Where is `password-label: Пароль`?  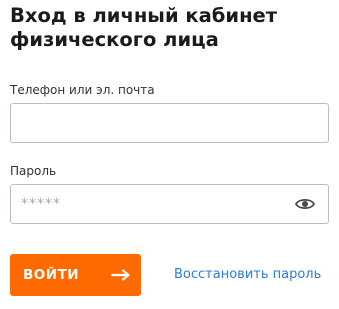
password-label: Пароль is located at coordinates (33, 171).